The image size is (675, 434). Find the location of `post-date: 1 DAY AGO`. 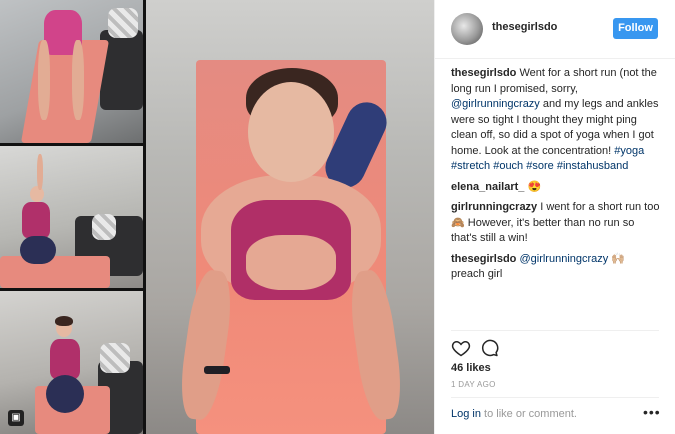

post-date: 1 DAY AGO is located at coordinates (473, 384).